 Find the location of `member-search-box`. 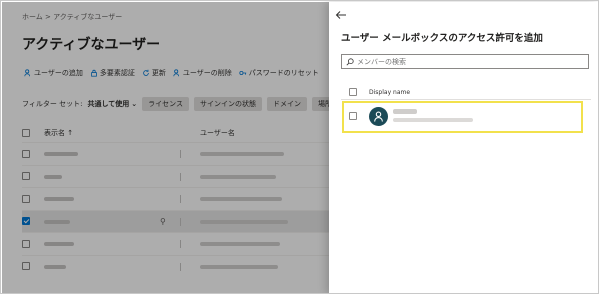

member-search-box is located at coordinates (465, 61).